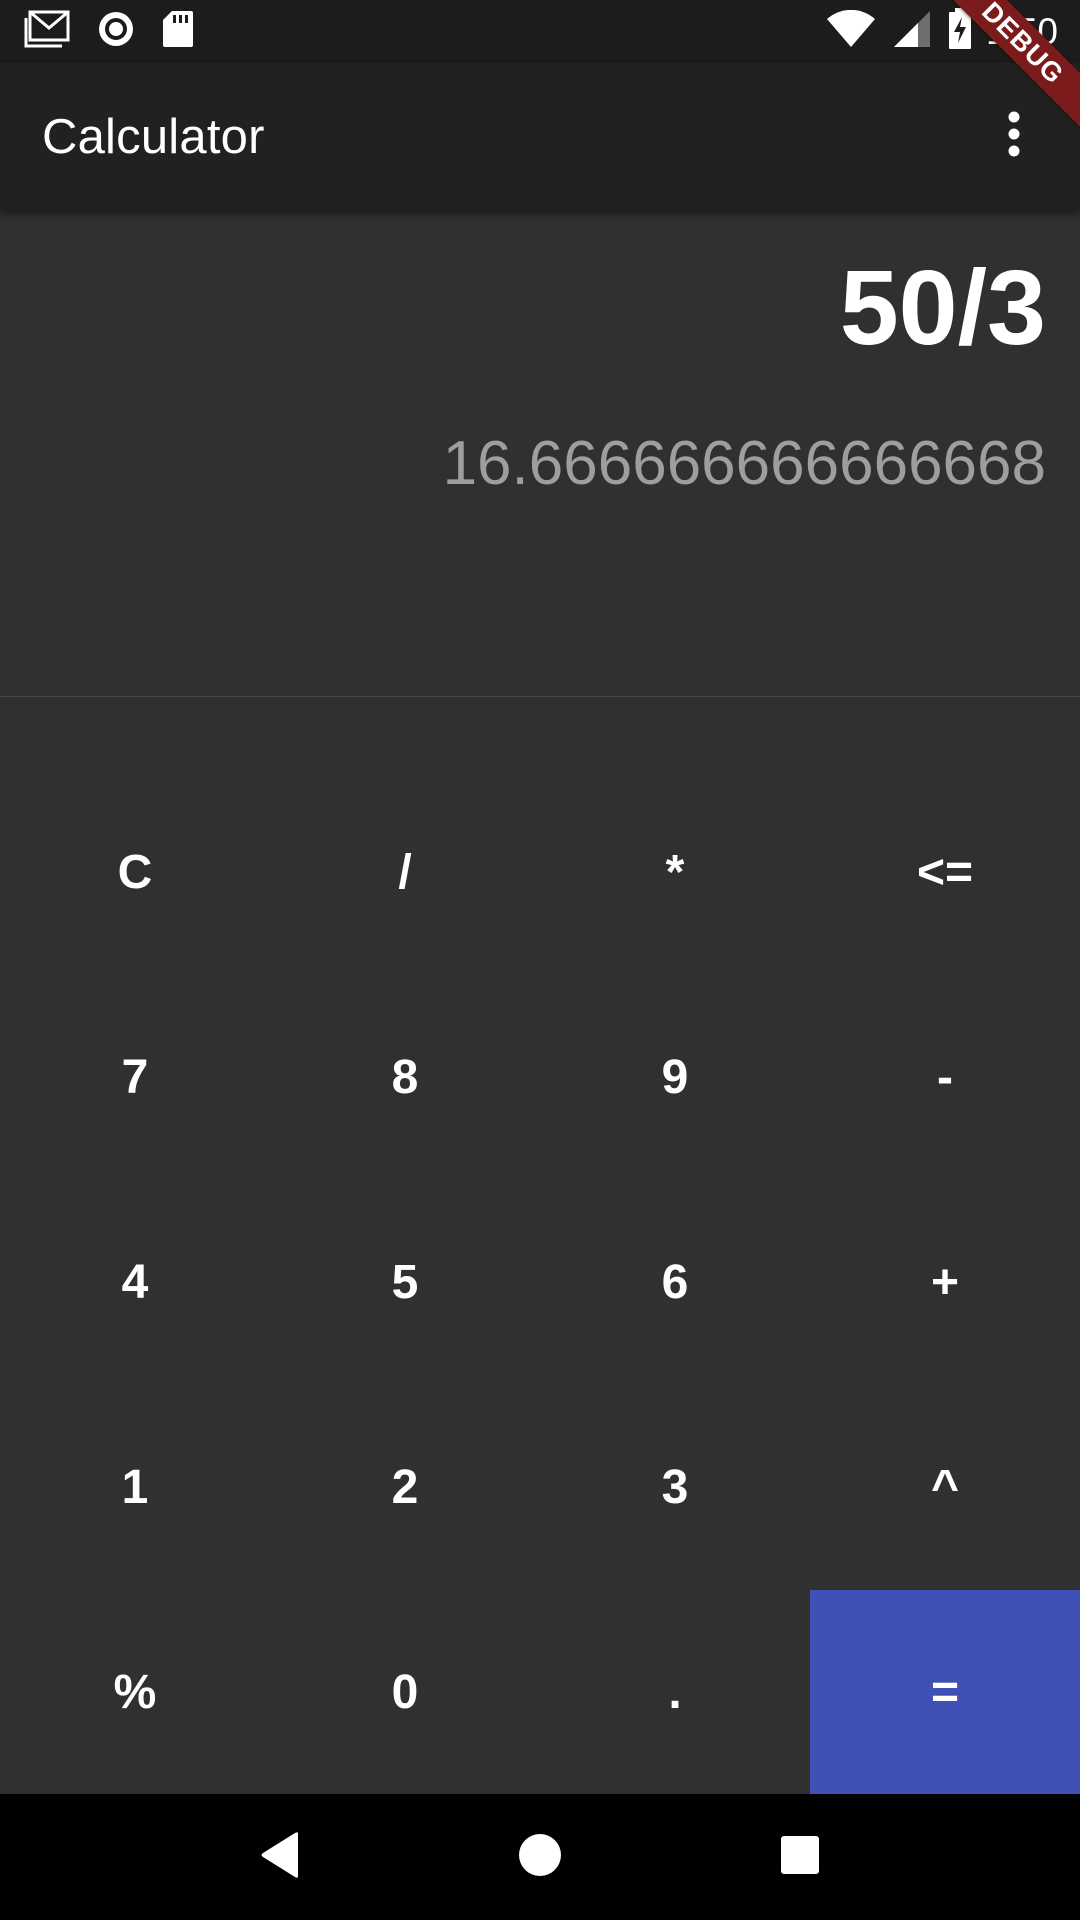  I want to click on status-bar: 1:50, so click(540, 31).